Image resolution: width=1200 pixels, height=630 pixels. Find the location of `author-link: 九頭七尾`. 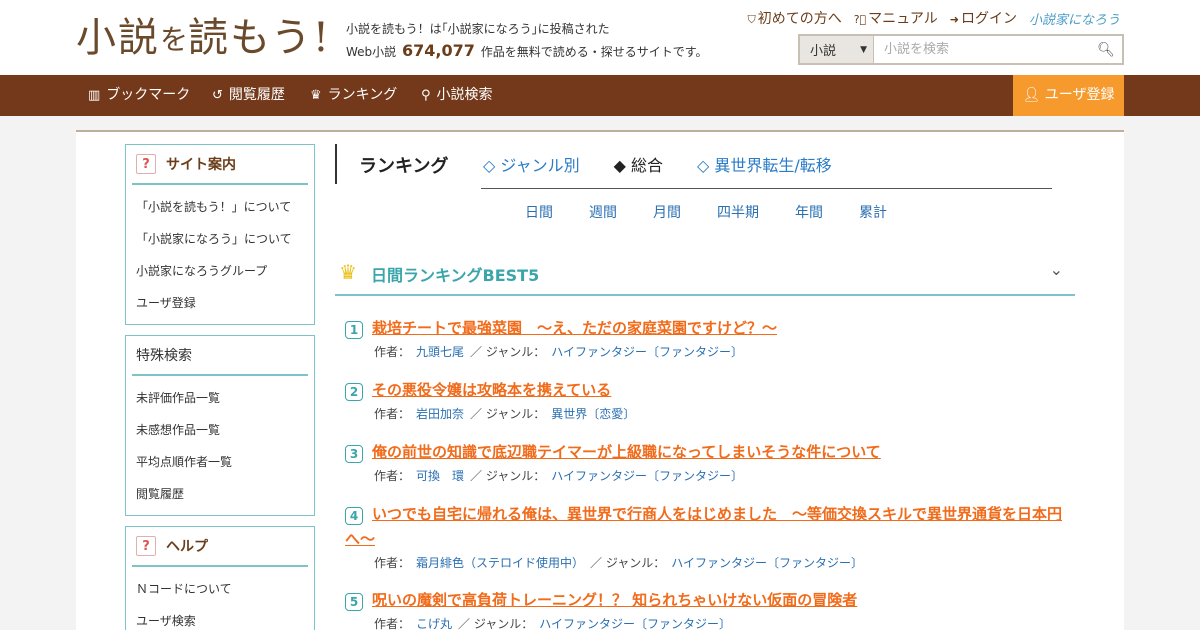

author-link: 九頭七尾 is located at coordinates (440, 352).